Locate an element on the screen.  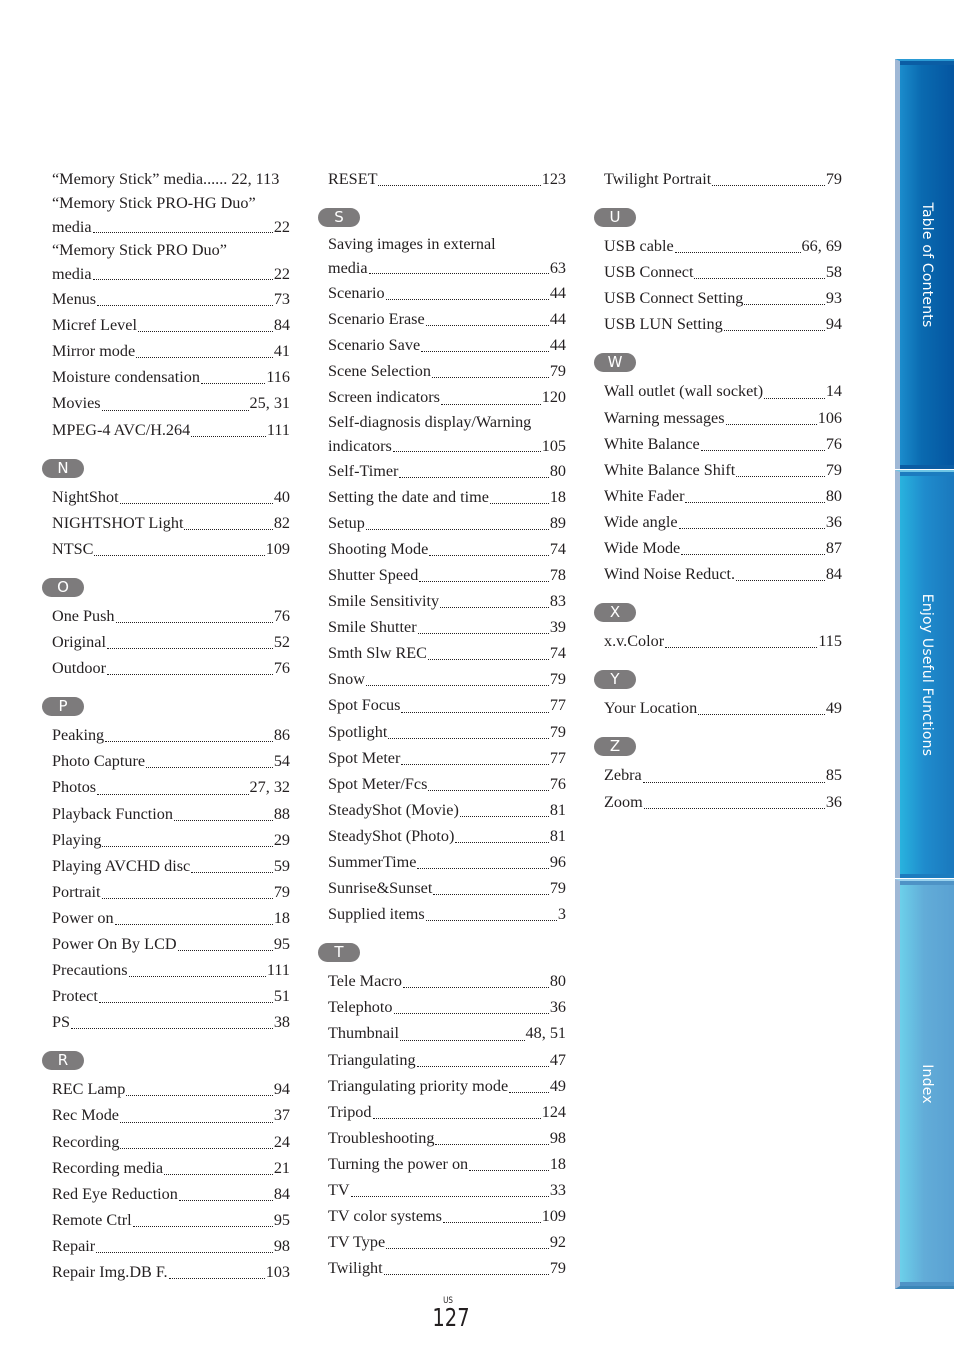
entry-page-link: 47 is located at coordinates (558, 1060).